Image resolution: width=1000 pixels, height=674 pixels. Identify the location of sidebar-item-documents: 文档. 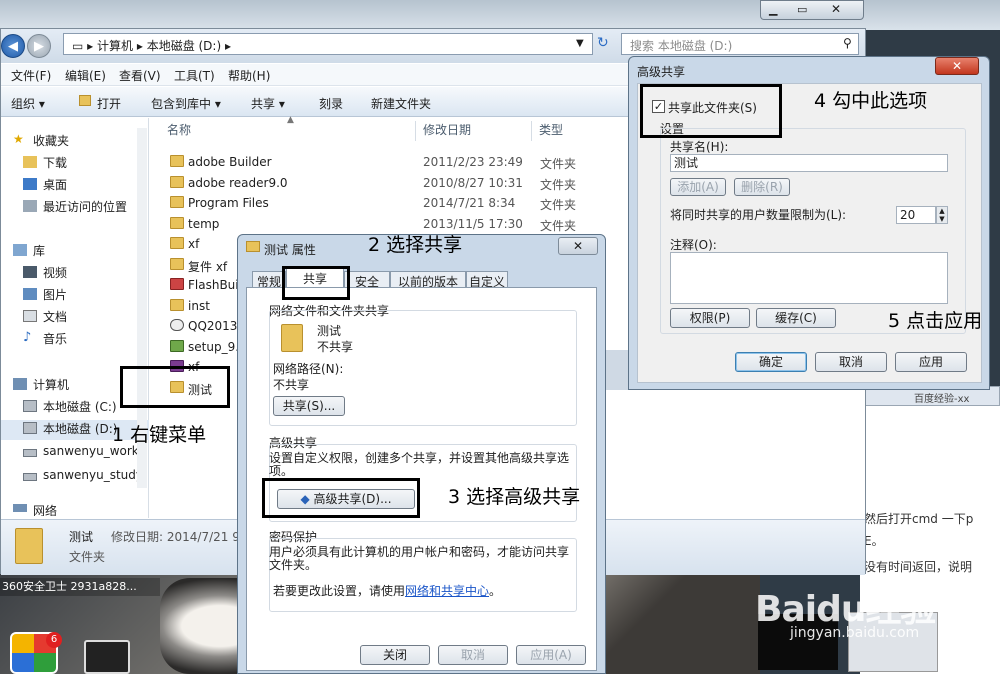
(75, 318).